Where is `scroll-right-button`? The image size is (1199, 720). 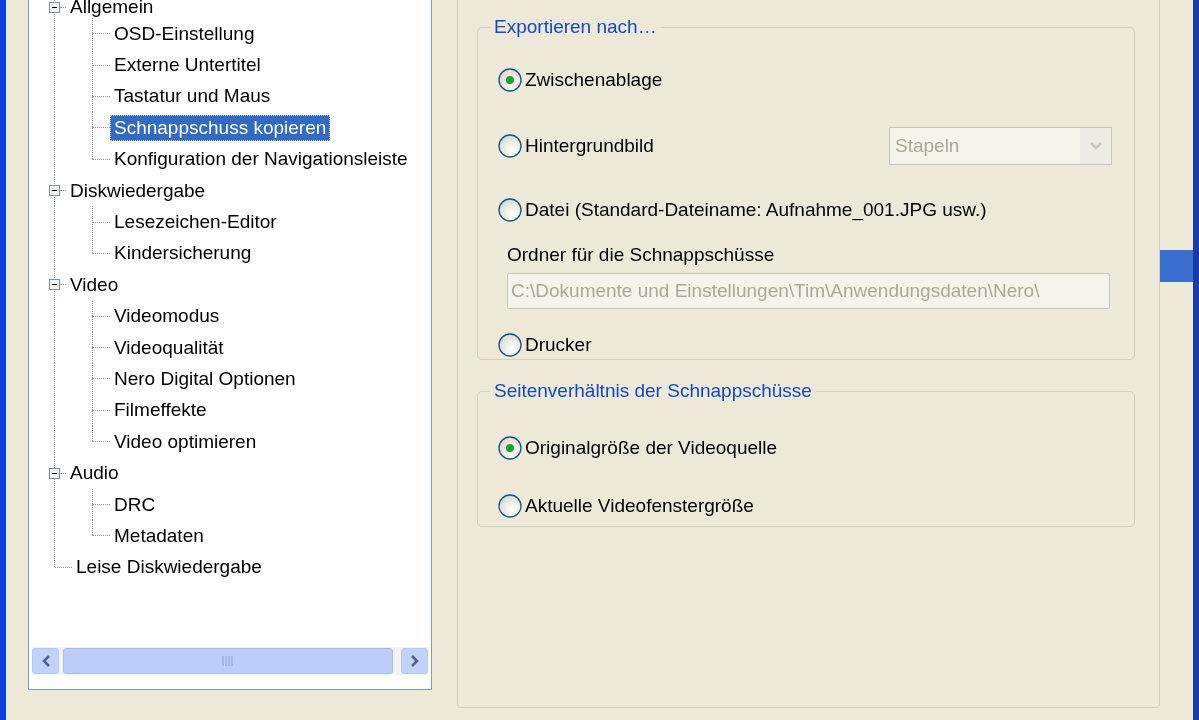
scroll-right-button is located at coordinates (414, 661).